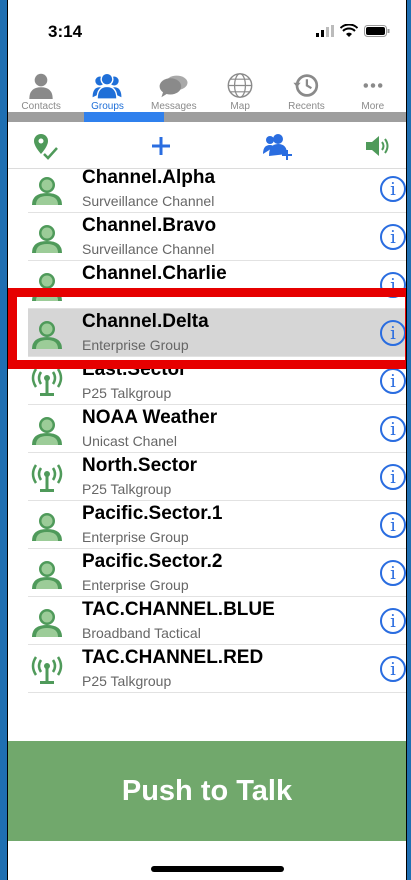  I want to click on tab-messages: Messages, so click(174, 92).